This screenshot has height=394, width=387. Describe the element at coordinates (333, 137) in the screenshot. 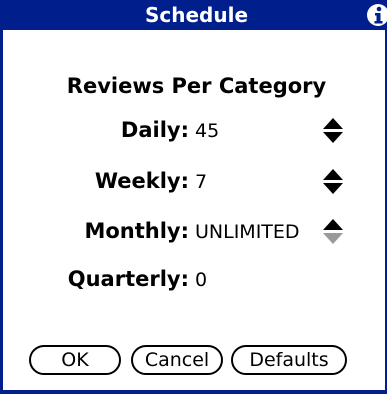

I see `daily-decrement-arrow-icon` at that location.